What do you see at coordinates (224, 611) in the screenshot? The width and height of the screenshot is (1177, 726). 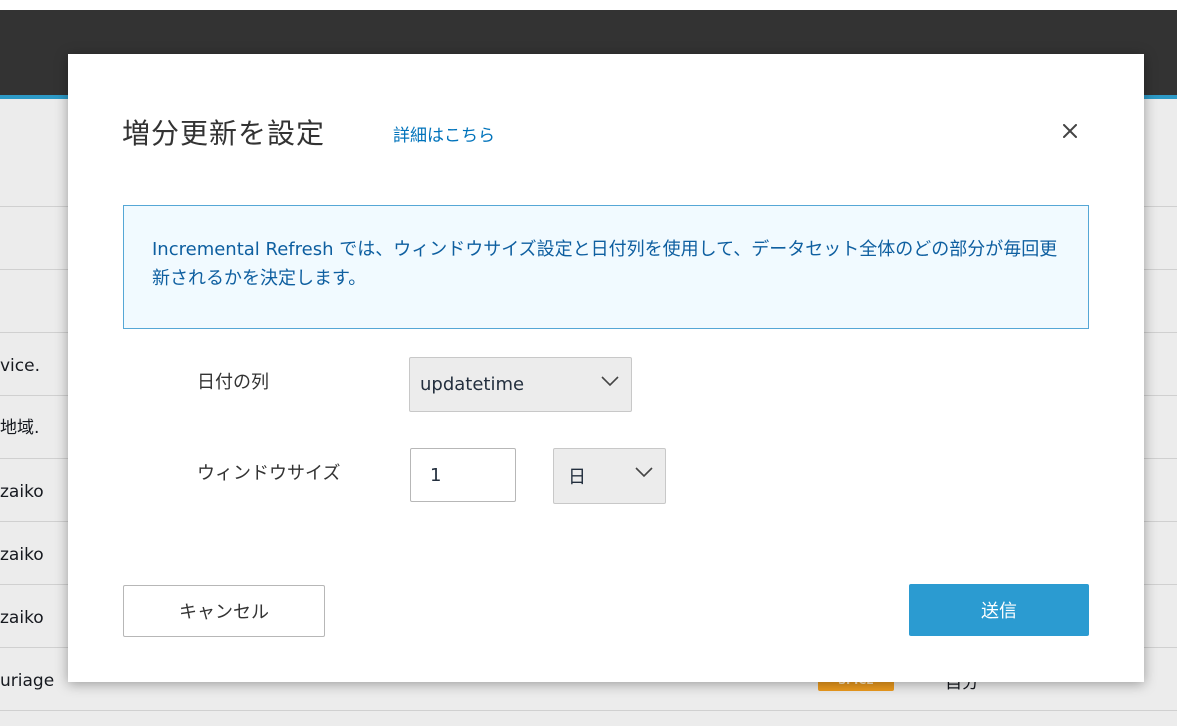 I see `cancel-button: キャンセル` at bounding box center [224, 611].